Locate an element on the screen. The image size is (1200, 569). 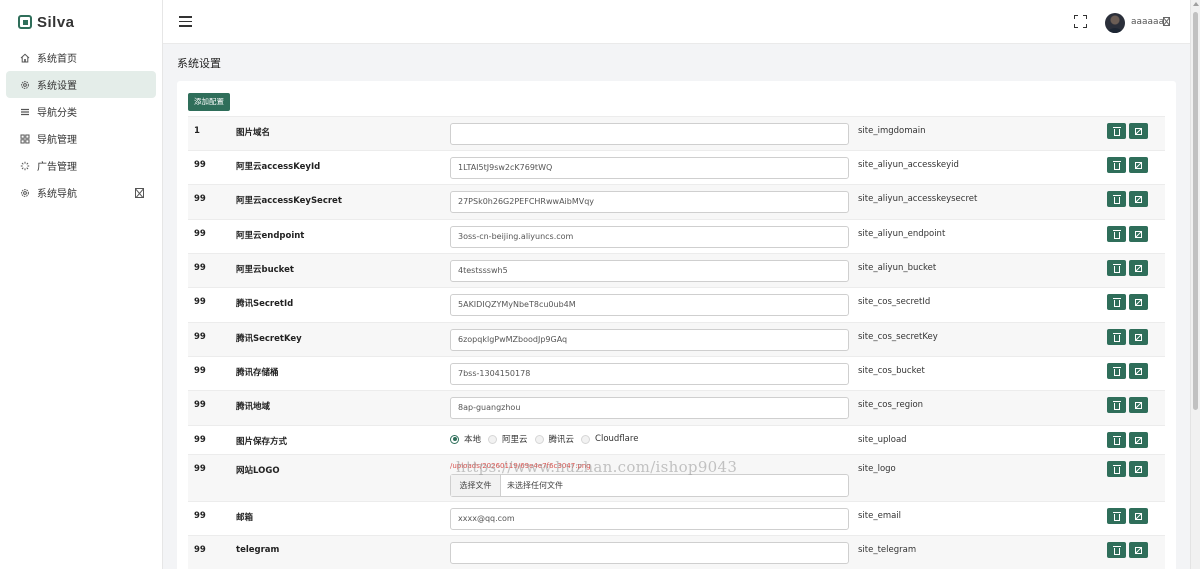
menu-toggle-icon is located at coordinates (185, 21).